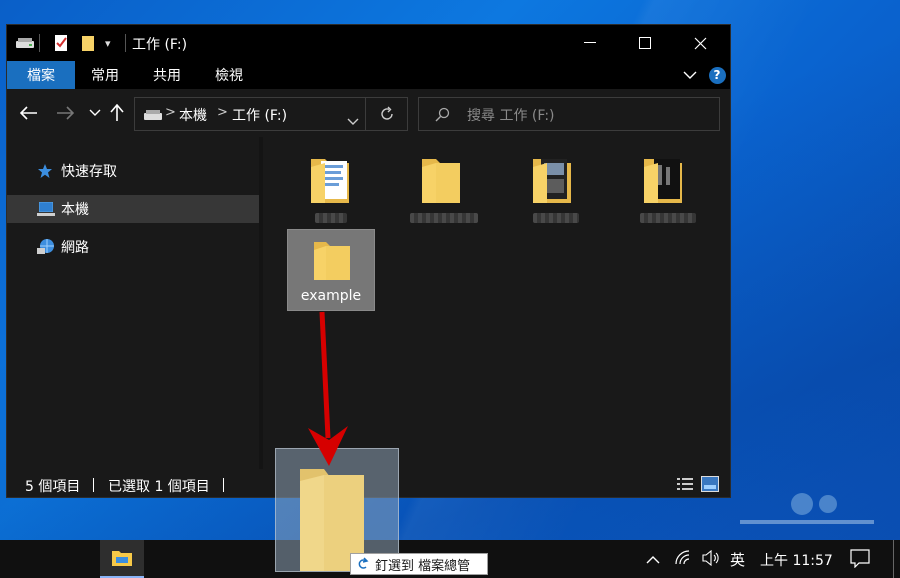  What do you see at coordinates (807, 508) in the screenshot?
I see `watermark-logo` at bounding box center [807, 508].